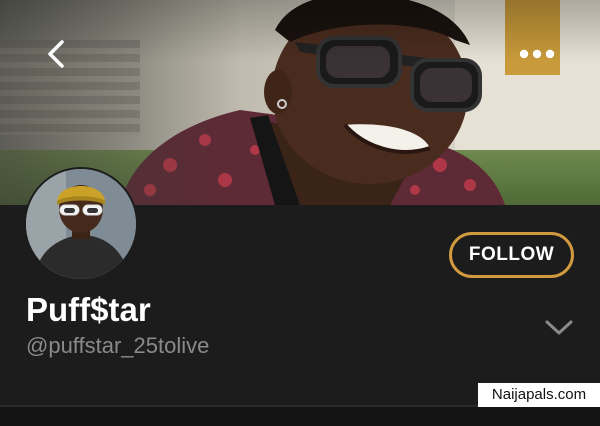 The width and height of the screenshot is (600, 426). I want to click on avatar-image, so click(81, 224).